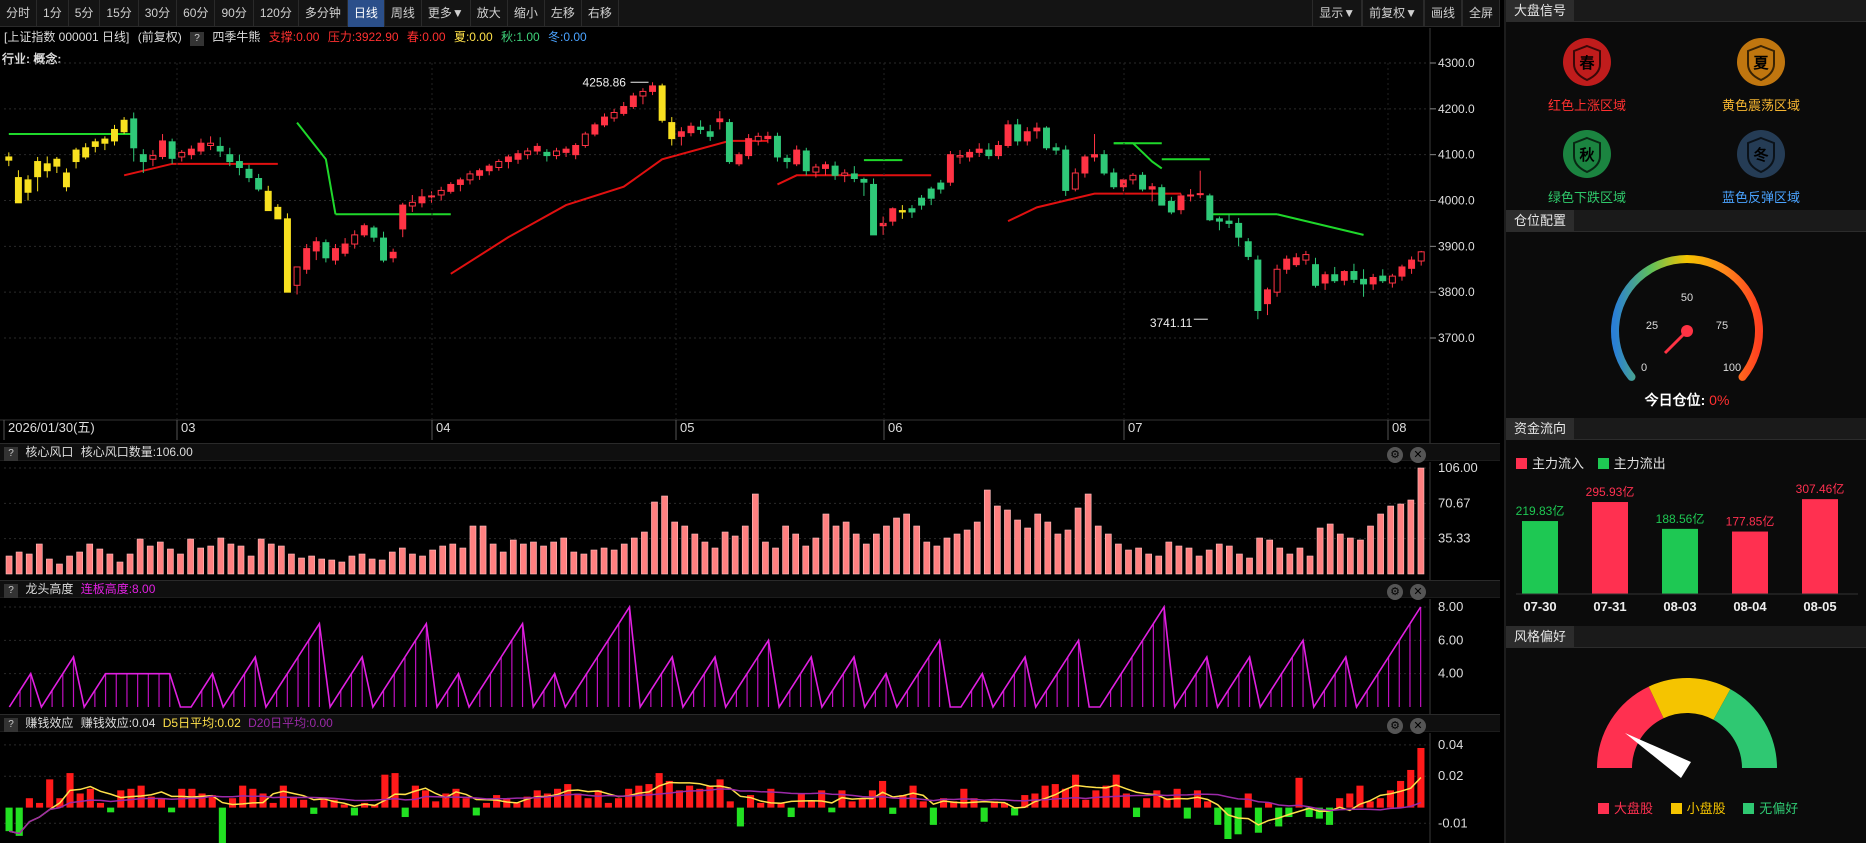  Describe the element at coordinates (1686, 637) in the screenshot. I see `style-header: 风格偏好` at that location.